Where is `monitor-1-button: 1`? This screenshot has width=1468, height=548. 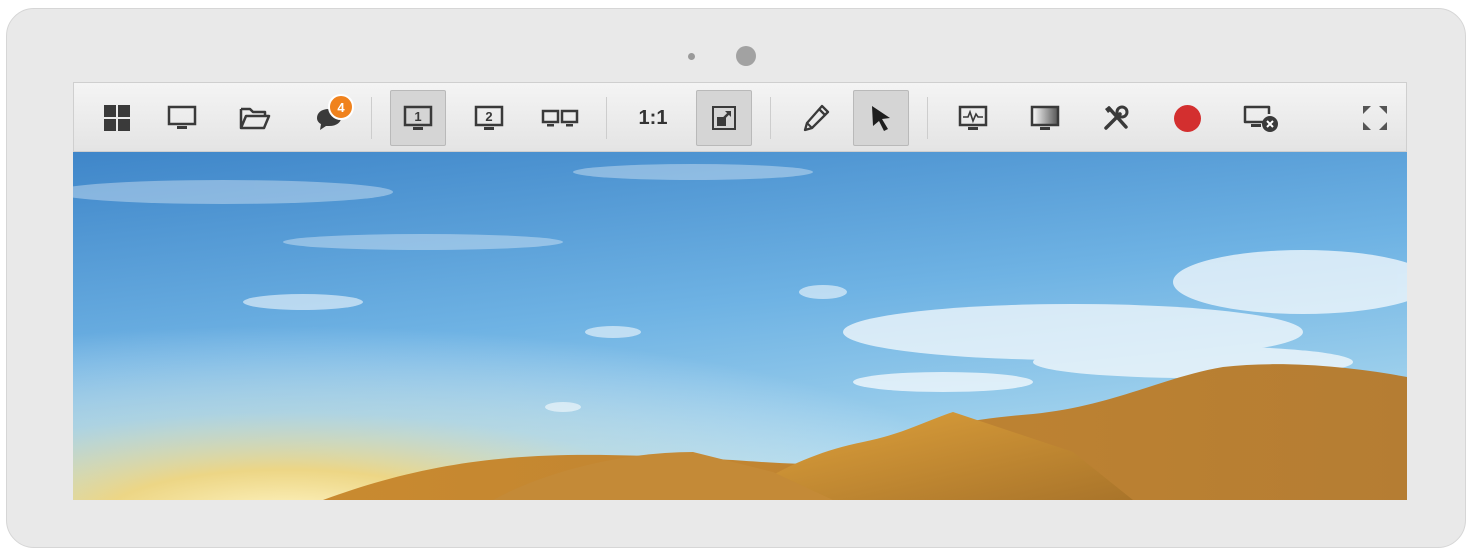
monitor-1-button: 1 is located at coordinates (418, 118).